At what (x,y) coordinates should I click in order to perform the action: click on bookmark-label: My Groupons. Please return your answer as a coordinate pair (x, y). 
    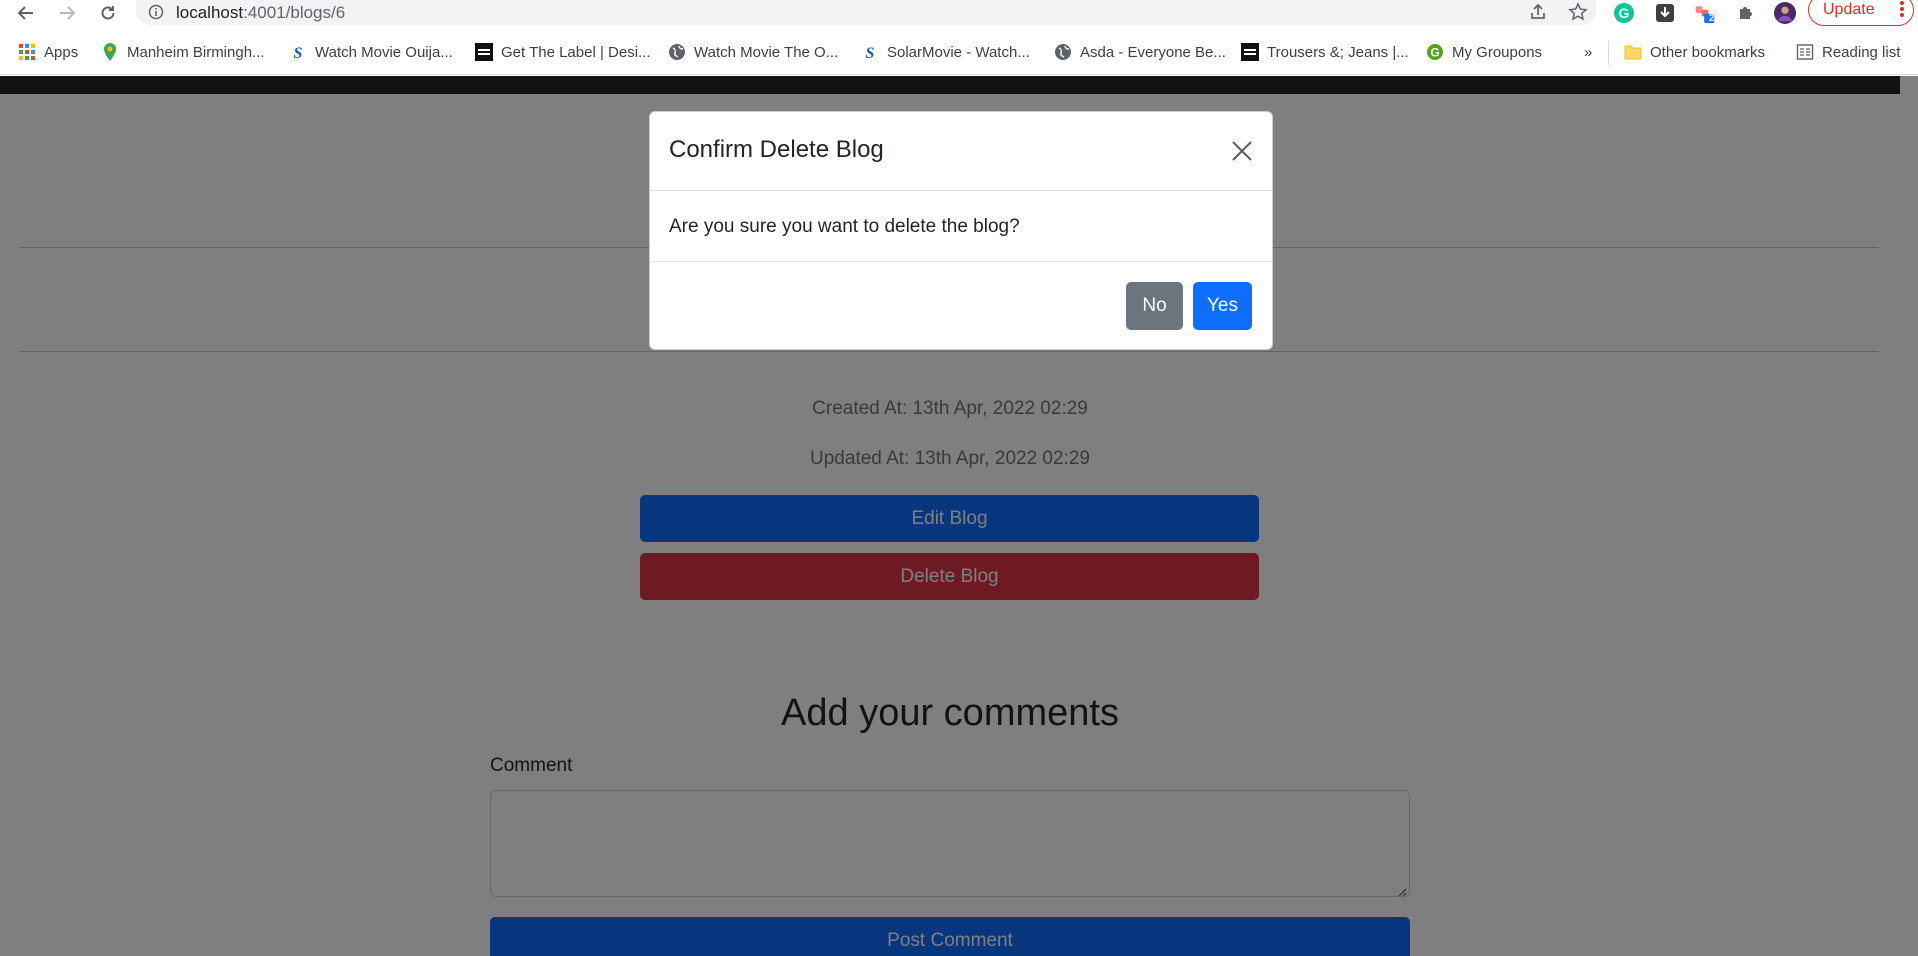
    Looking at the image, I should click on (1497, 52).